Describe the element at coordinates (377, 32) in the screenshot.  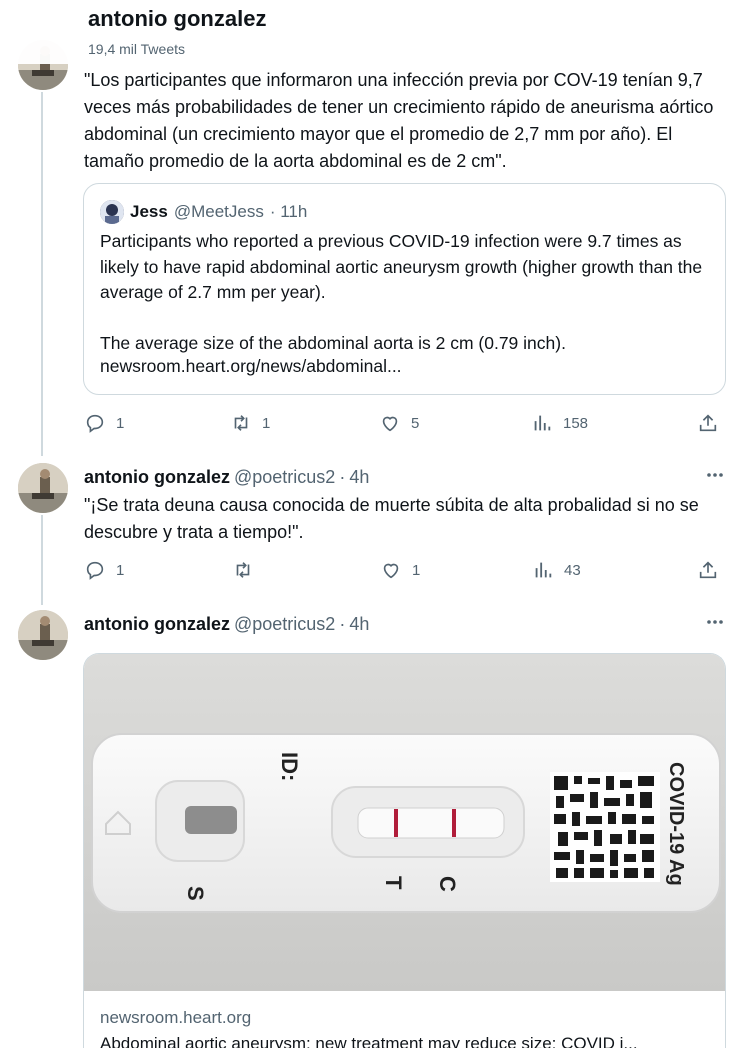
I see `profile-header: antonio gonzalez 19,4 mil Tweets` at that location.